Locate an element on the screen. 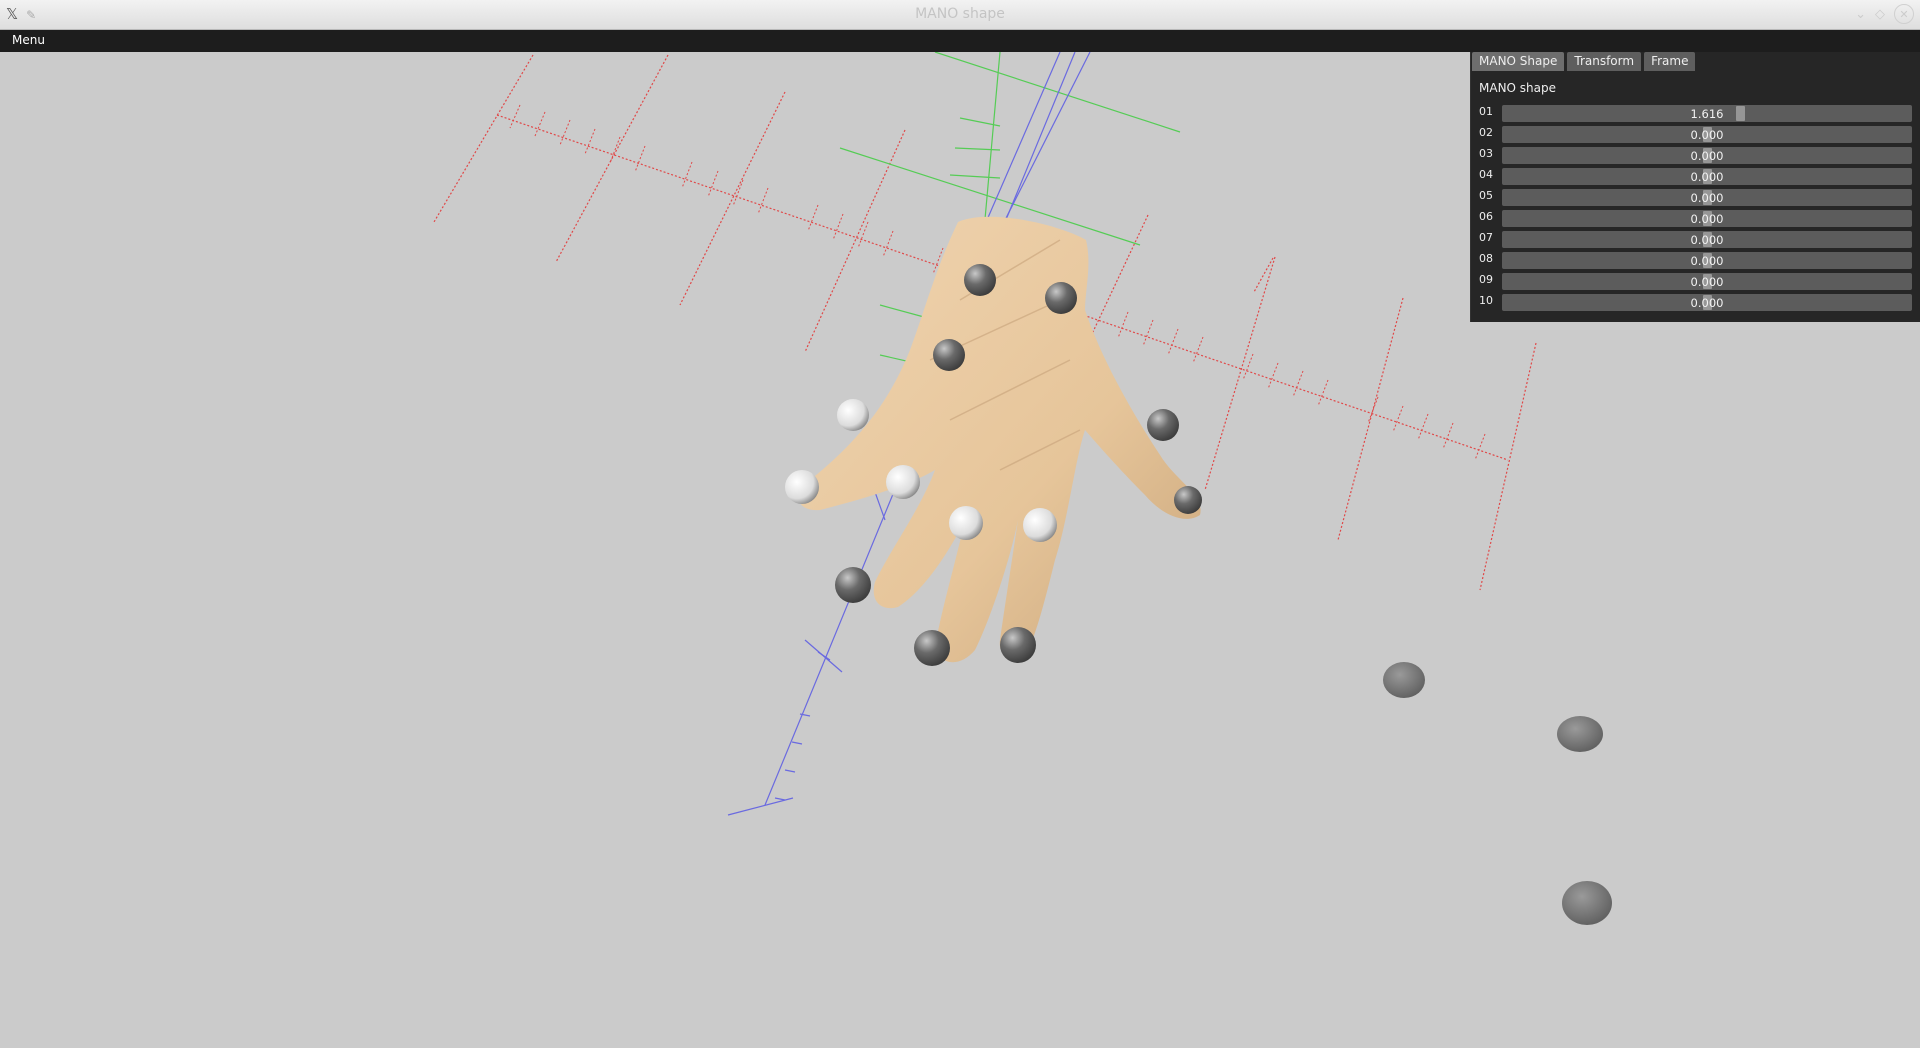 The width and height of the screenshot is (1920, 1048). param-slider: 1.616 is located at coordinates (1707, 113).